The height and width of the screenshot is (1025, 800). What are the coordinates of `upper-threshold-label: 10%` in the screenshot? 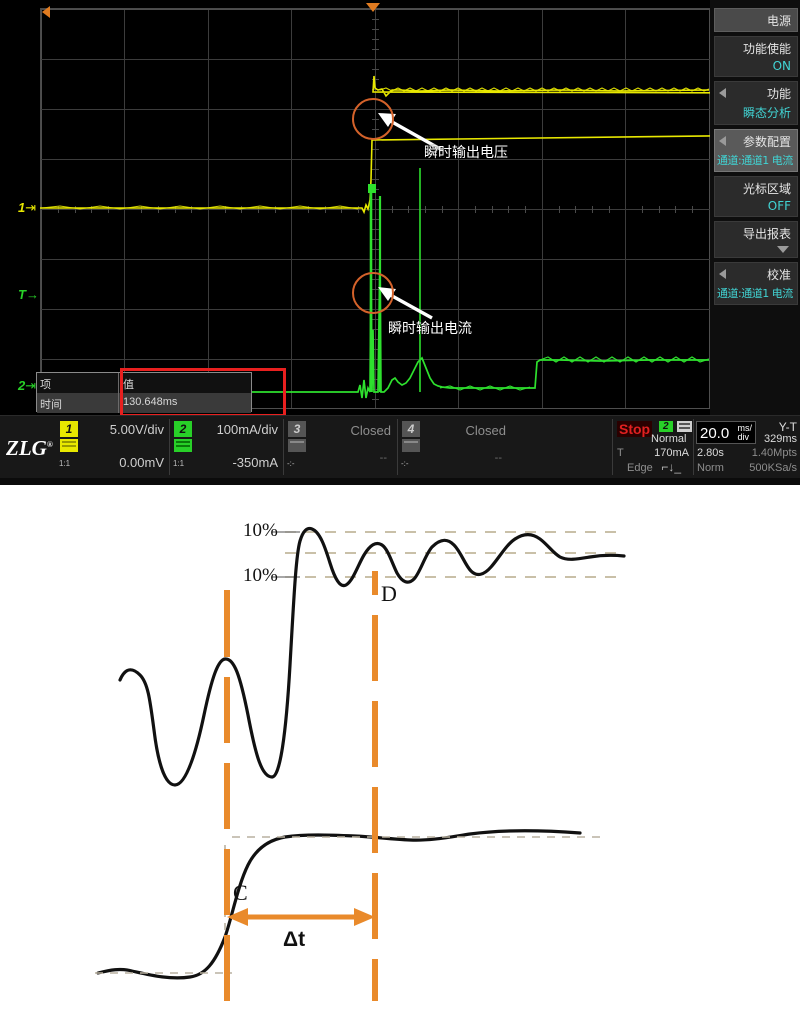 It's located at (260, 530).